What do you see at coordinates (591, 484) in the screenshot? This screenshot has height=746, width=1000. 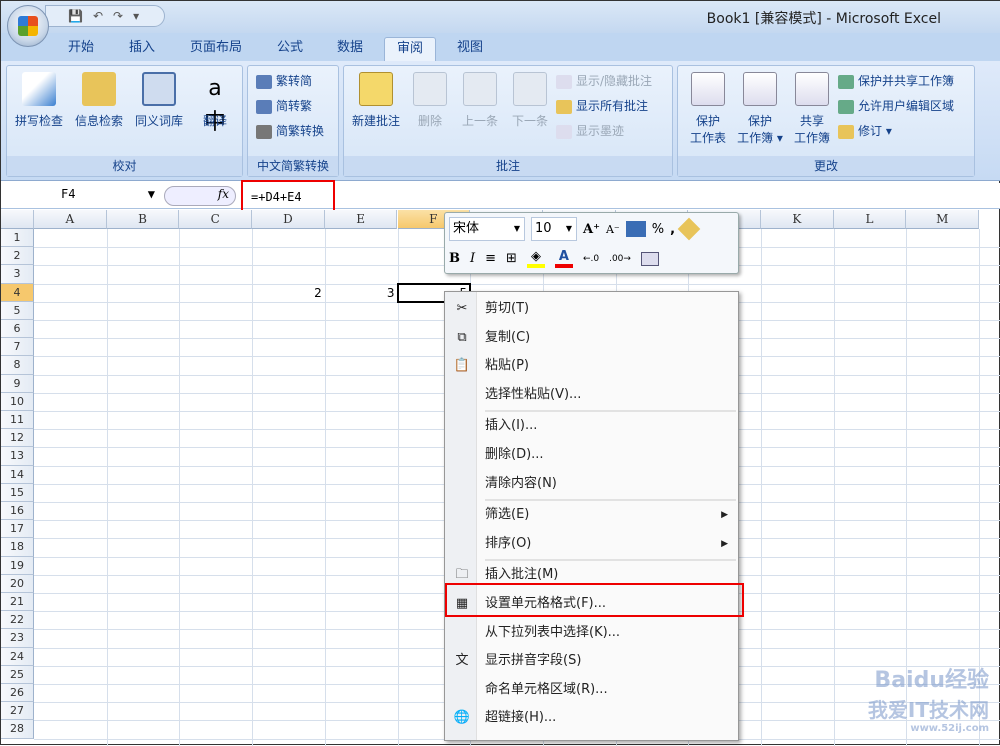 I see `menu-item-clear-contents: 清除内容(N)` at bounding box center [591, 484].